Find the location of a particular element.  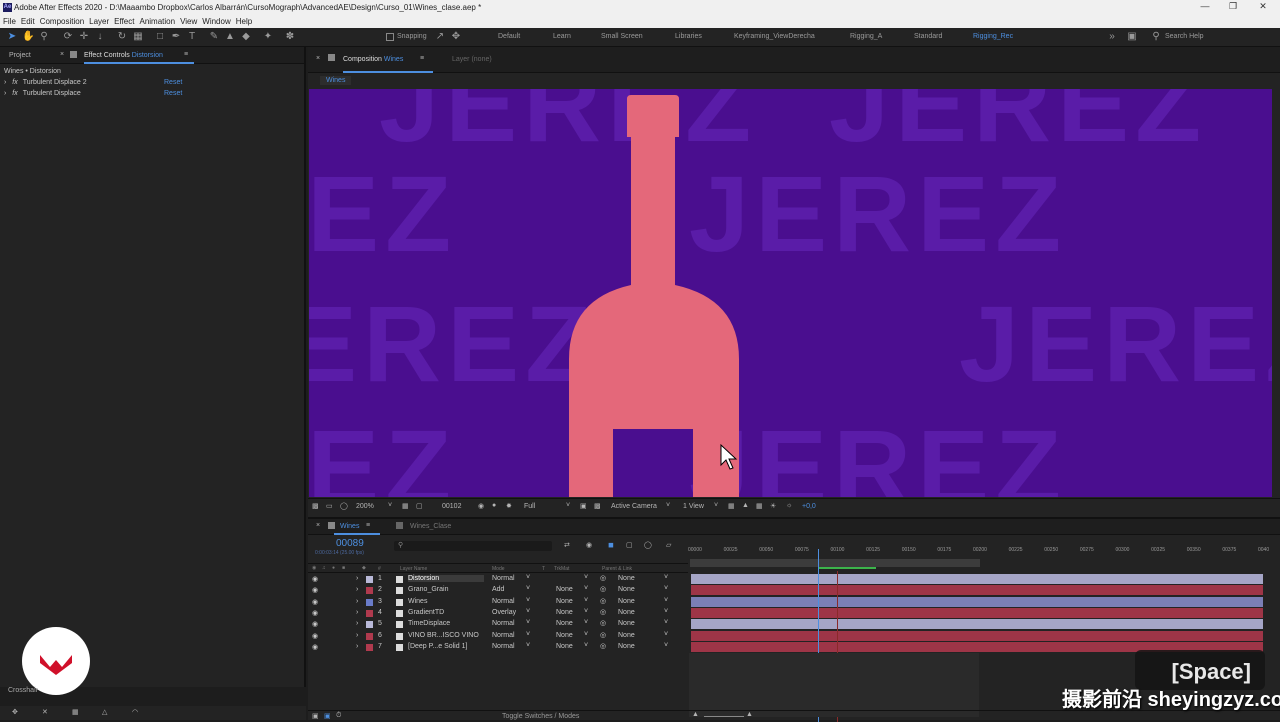

hand-tool-icon: ✋ is located at coordinates (28, 37).